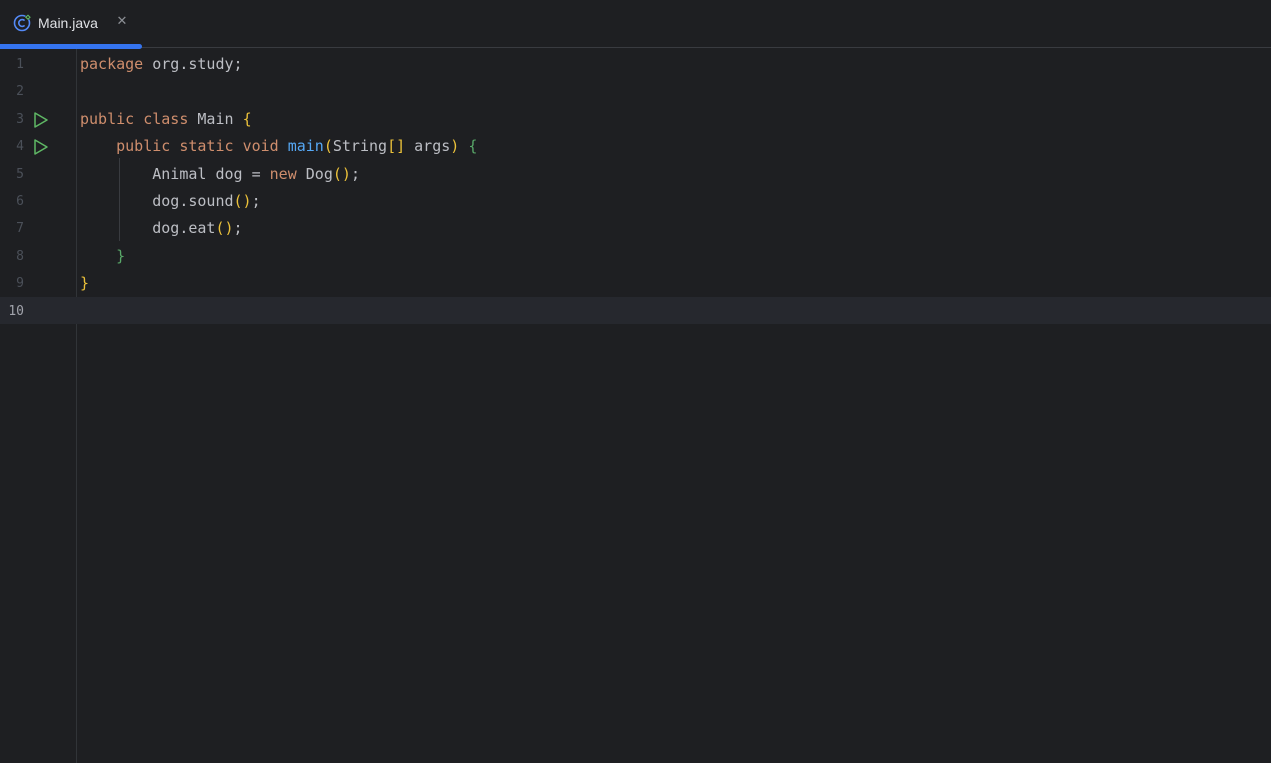  I want to click on line-number: 4, so click(20, 147).